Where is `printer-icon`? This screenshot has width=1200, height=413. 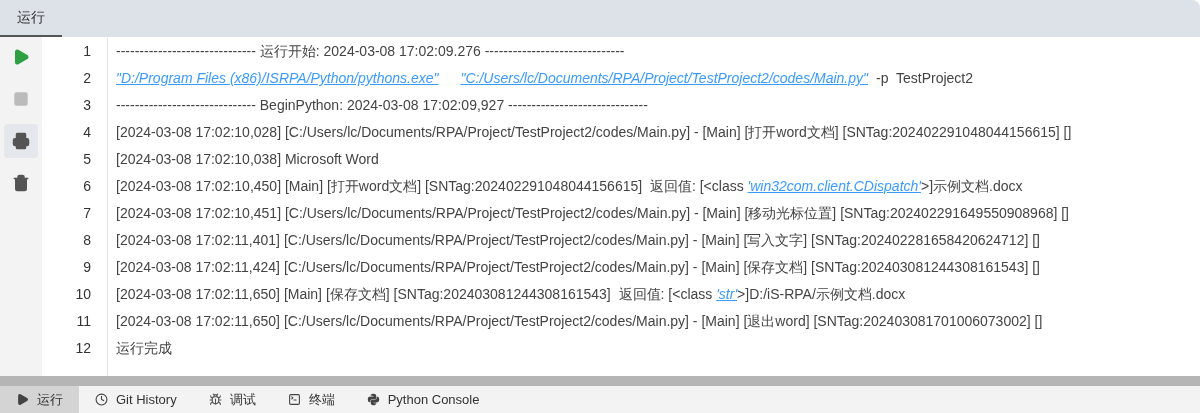
printer-icon is located at coordinates (21, 141).